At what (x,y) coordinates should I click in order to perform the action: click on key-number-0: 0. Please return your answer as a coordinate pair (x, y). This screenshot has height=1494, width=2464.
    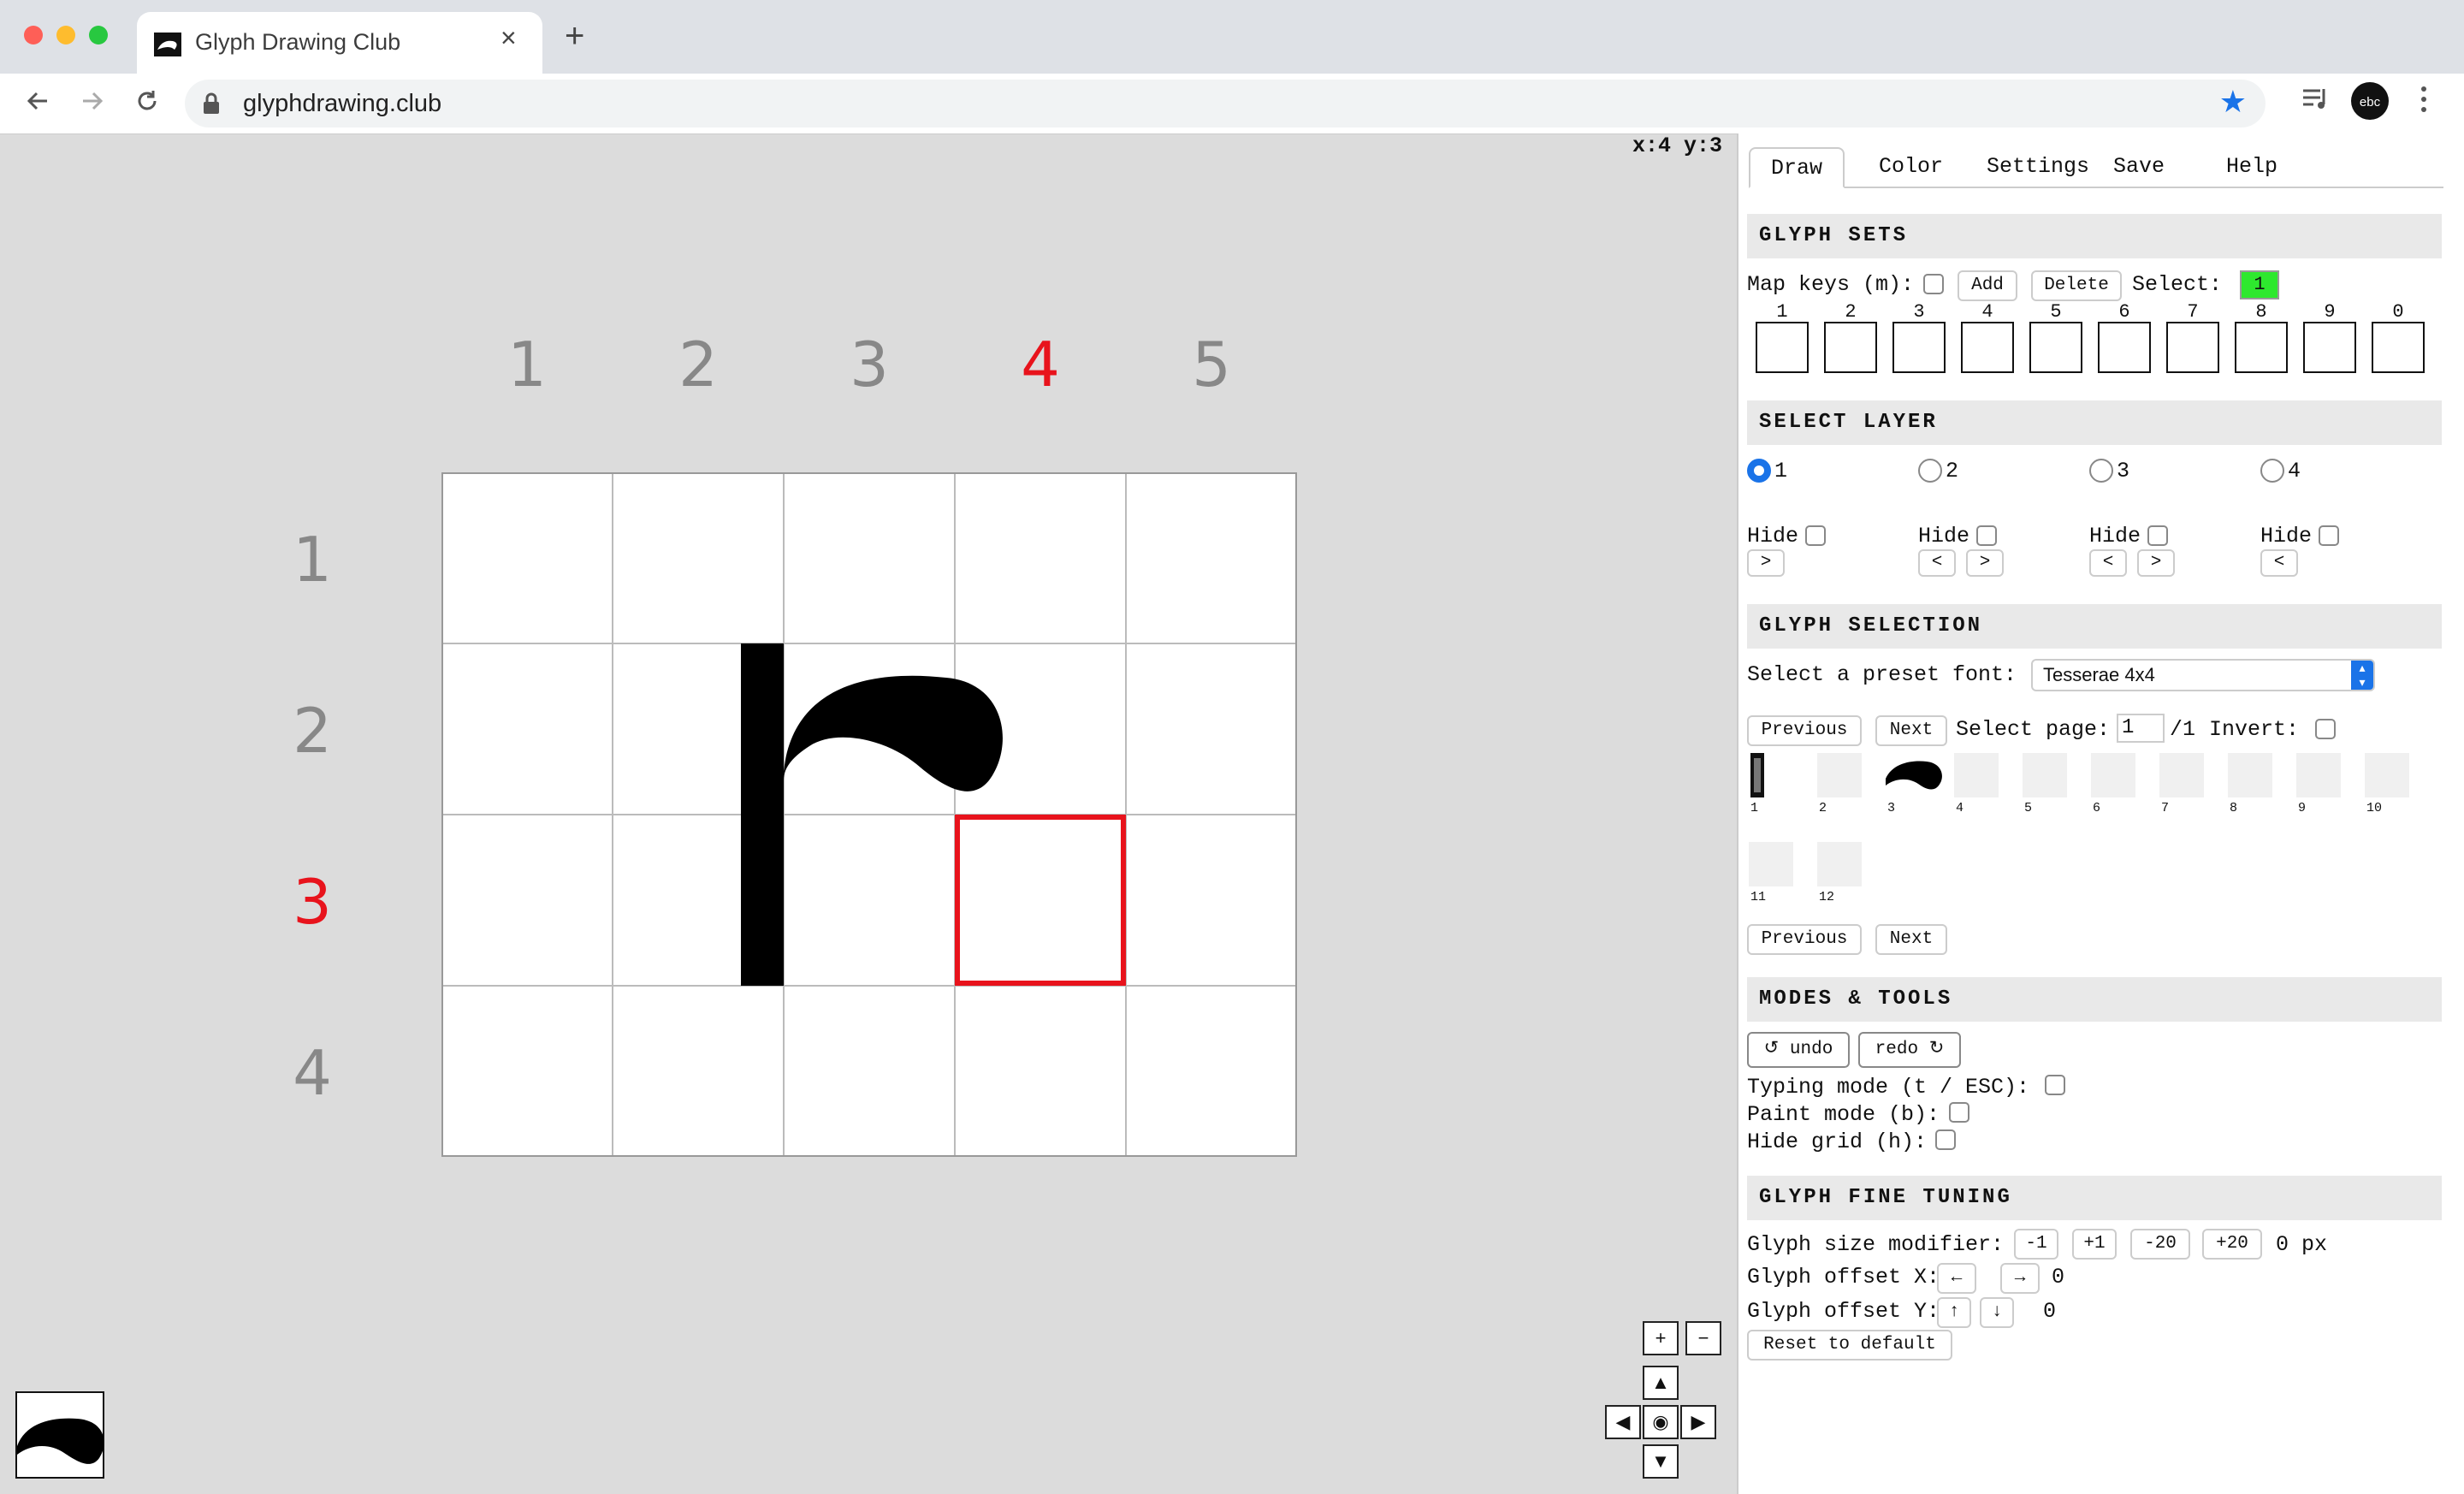
    Looking at the image, I should click on (2398, 312).